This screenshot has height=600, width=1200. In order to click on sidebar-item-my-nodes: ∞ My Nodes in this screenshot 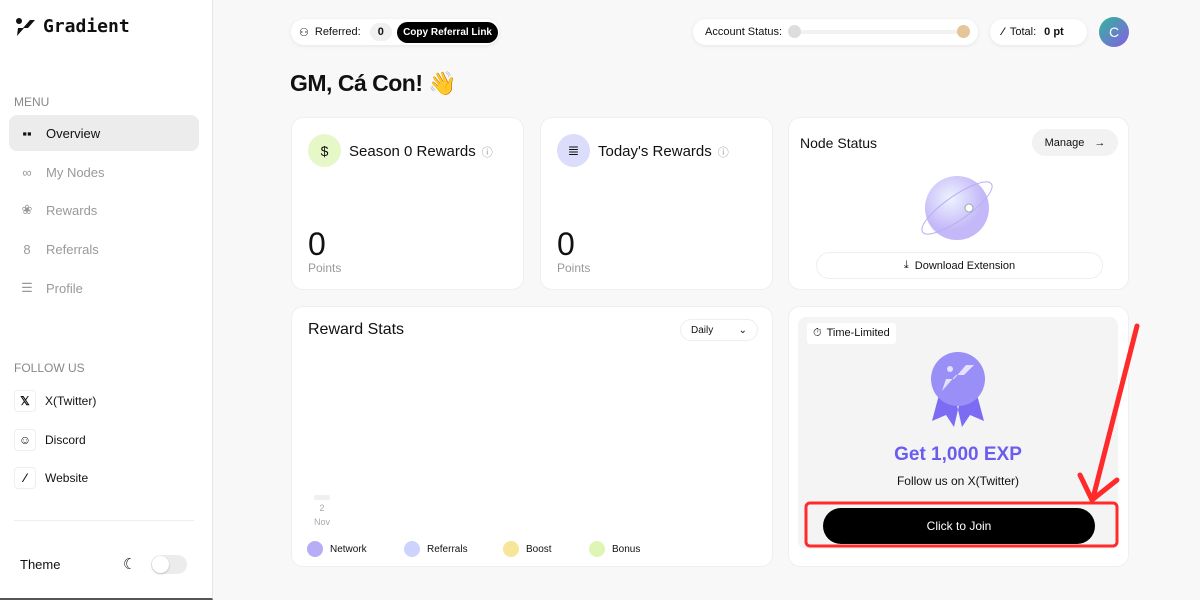, I will do `click(104, 172)`.